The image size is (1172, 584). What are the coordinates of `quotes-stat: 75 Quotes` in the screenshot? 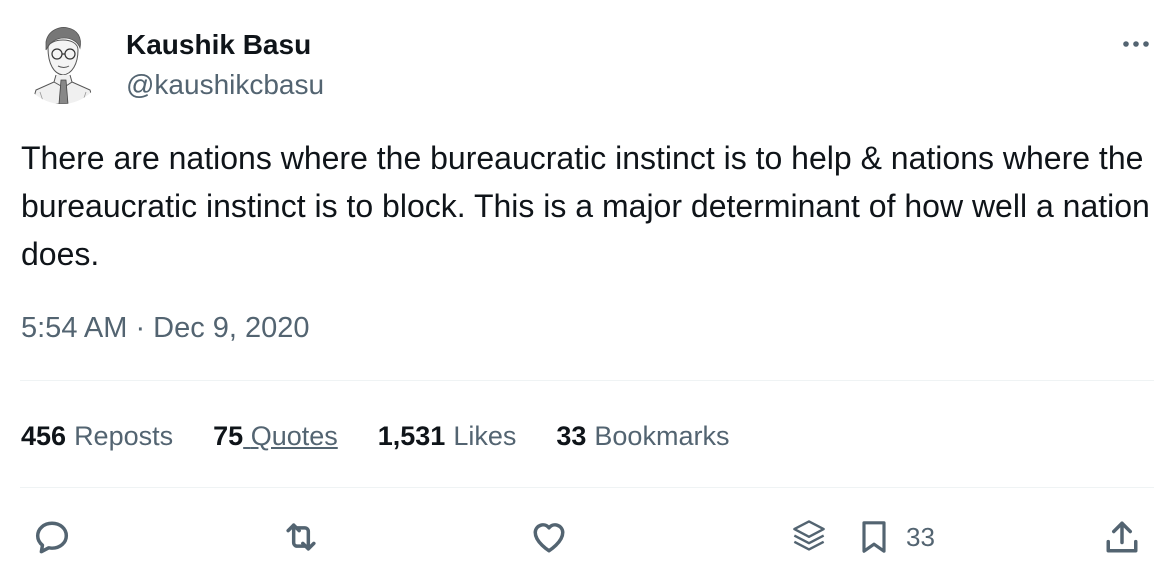 It's located at (275, 436).